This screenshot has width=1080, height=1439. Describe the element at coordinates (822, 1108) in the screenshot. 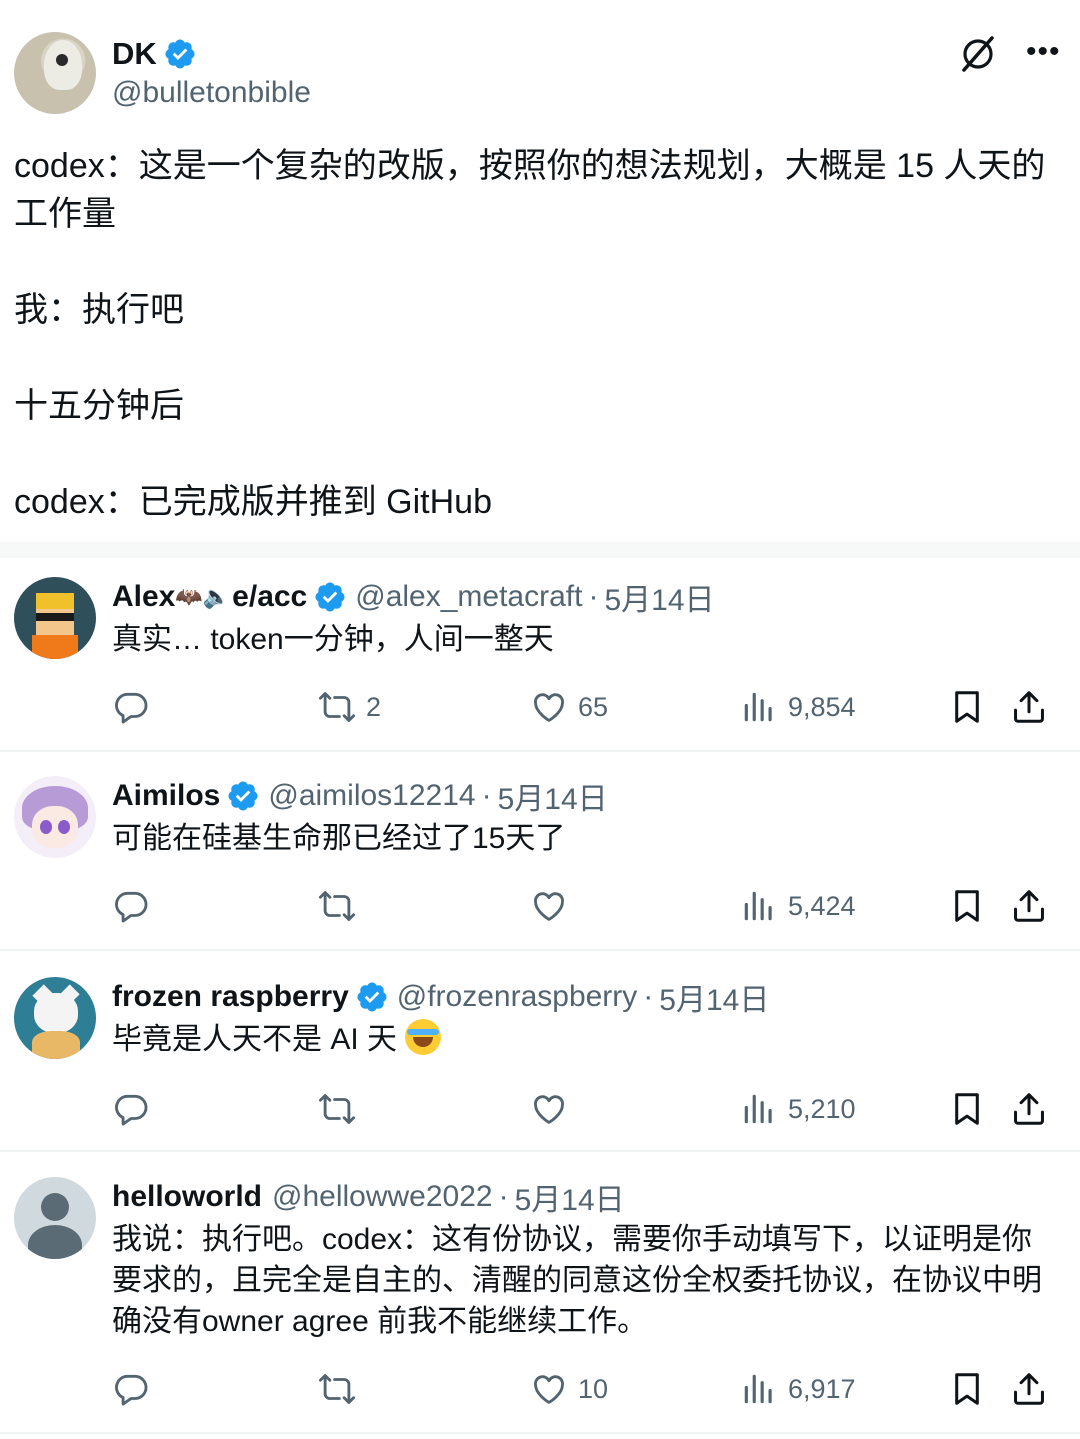

I see `view-count: 5,210` at that location.